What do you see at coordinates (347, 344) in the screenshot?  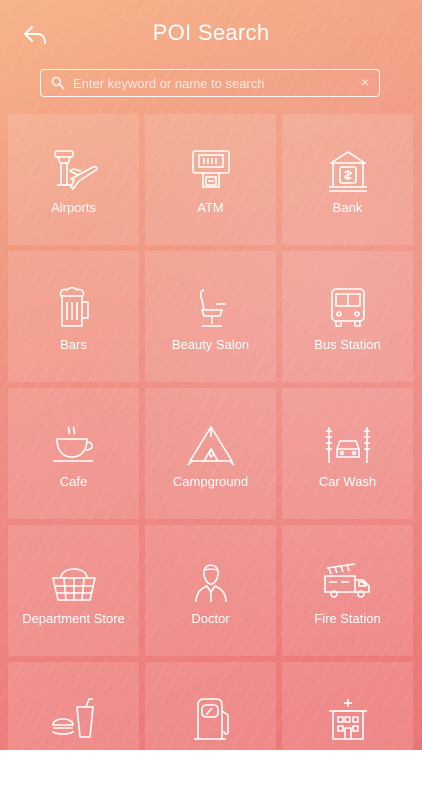 I see `category-label: Bus Station` at bounding box center [347, 344].